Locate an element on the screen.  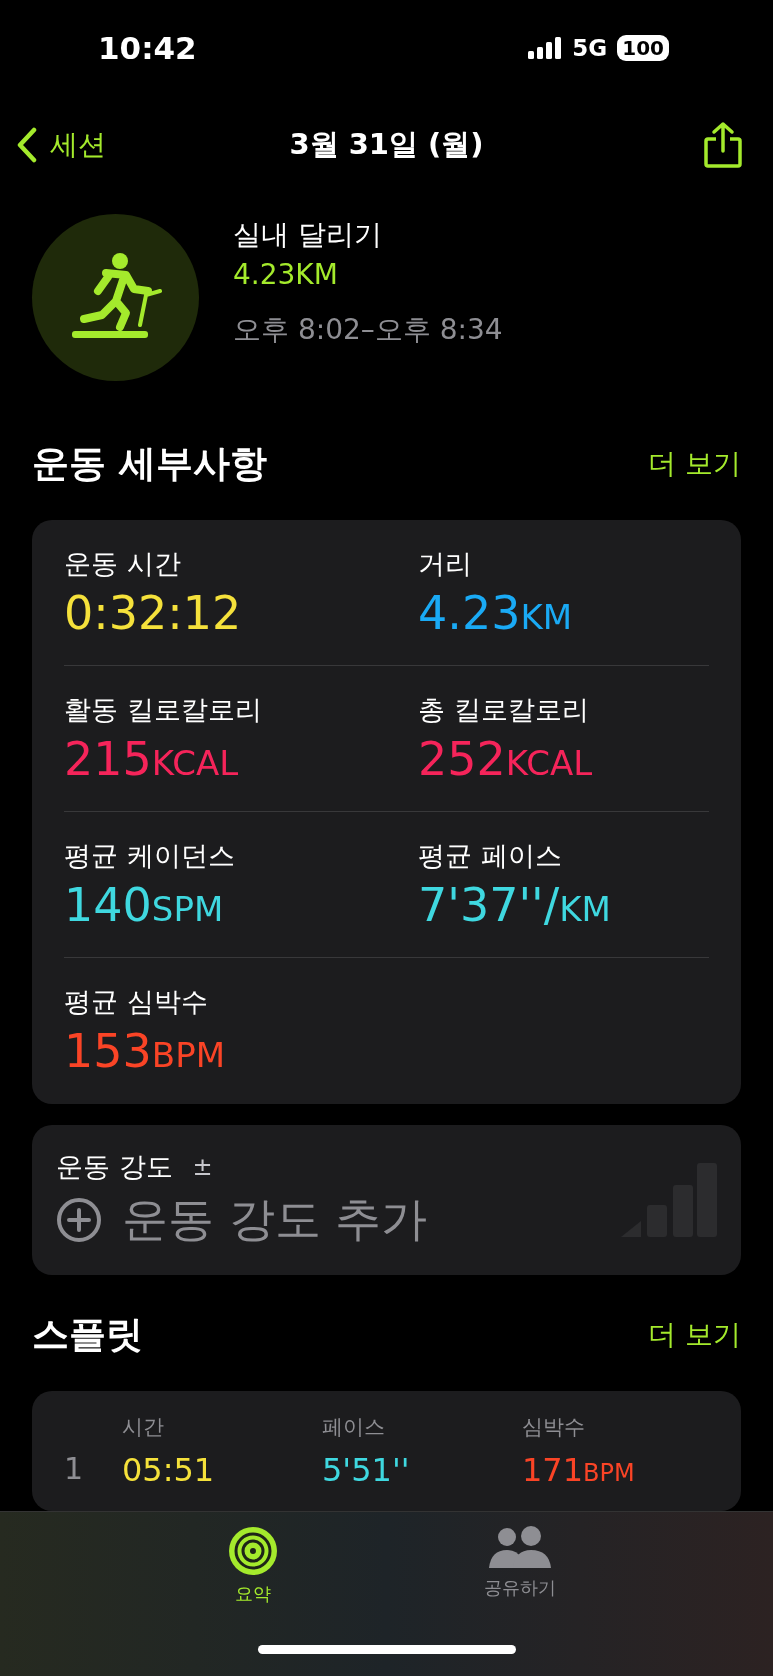
metric-value: 215 KCAL is located at coordinates (152, 758).